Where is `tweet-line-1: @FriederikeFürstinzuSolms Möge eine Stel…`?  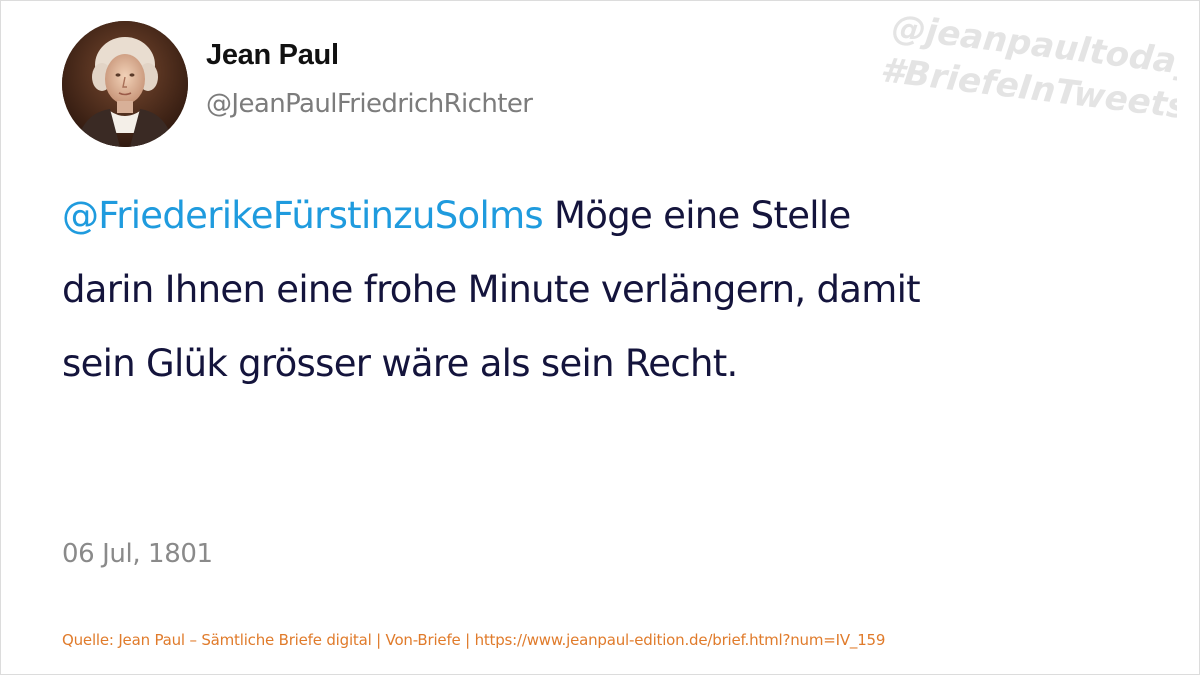
tweet-line-1: @FriederikeFürstinzuSolms Möge eine Stel… is located at coordinates (562, 216).